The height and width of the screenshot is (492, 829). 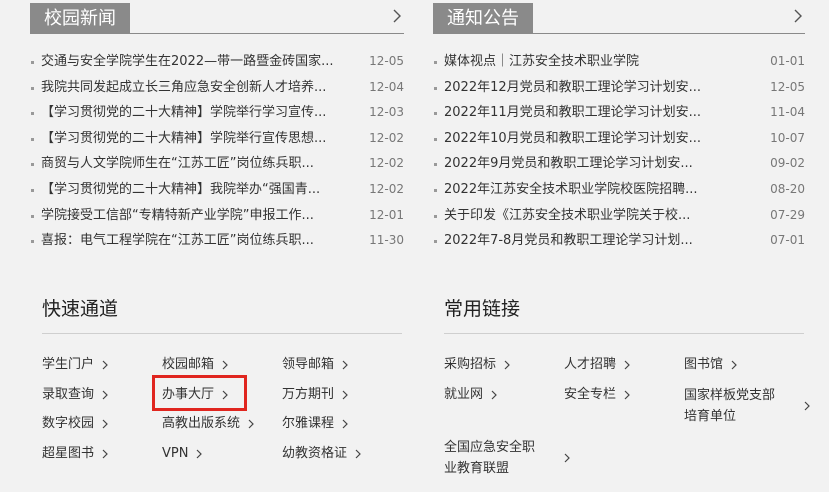 What do you see at coordinates (386, 214) in the screenshot?
I see `campus-news-item-date: 12-01` at bounding box center [386, 214].